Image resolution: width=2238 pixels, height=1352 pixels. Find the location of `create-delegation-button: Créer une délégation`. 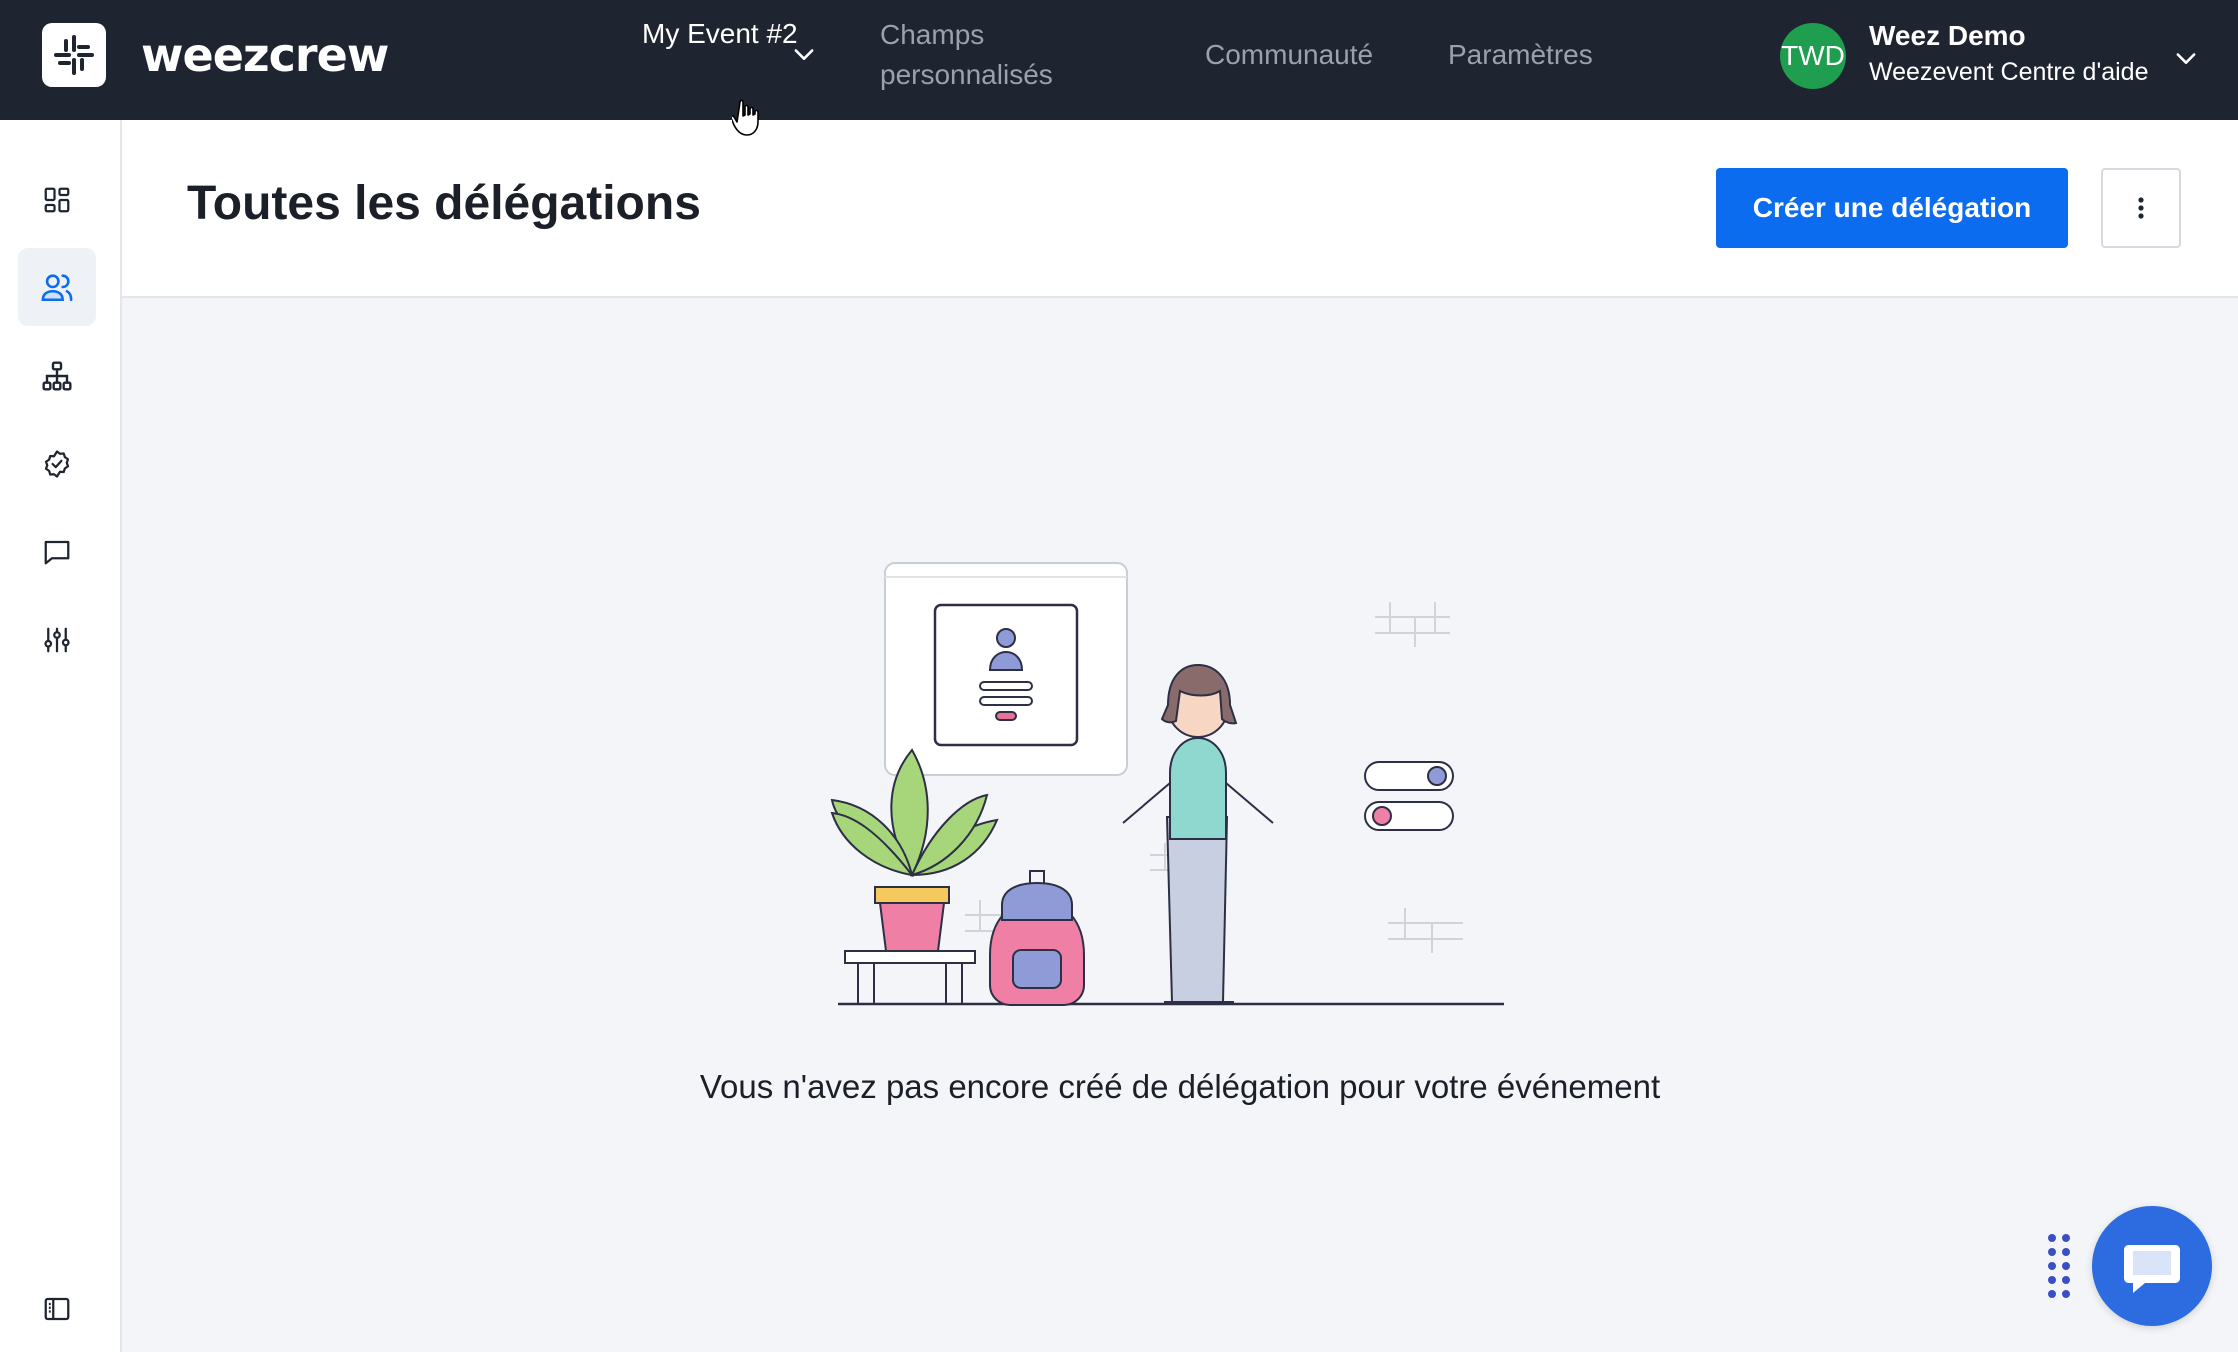

create-delegation-button: Créer une délégation is located at coordinates (1892, 208).